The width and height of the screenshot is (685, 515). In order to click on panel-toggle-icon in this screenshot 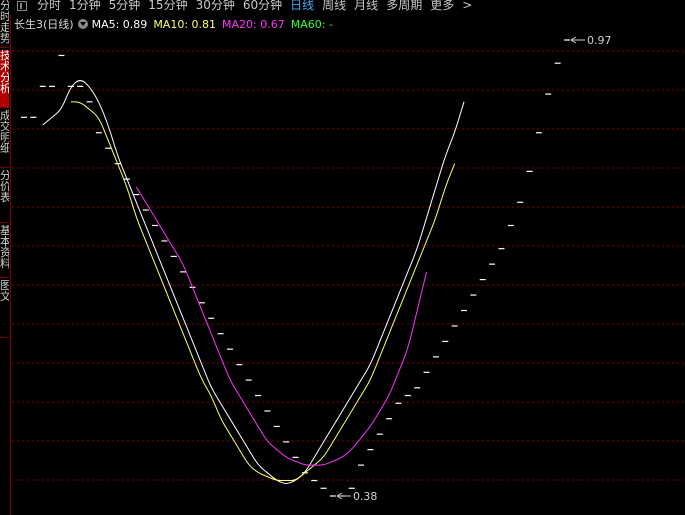, I will do `click(22, 6)`.